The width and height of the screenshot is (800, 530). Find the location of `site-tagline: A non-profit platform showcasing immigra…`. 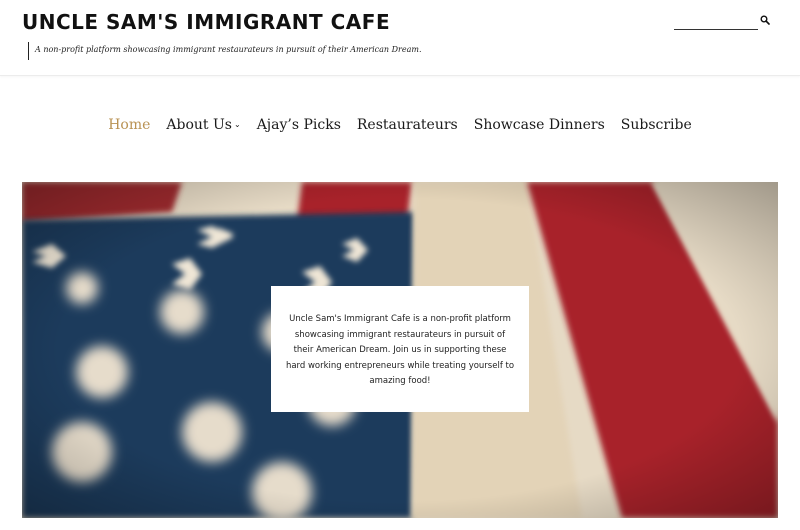

site-tagline: A non-profit platform showcasing immigra… is located at coordinates (228, 49).